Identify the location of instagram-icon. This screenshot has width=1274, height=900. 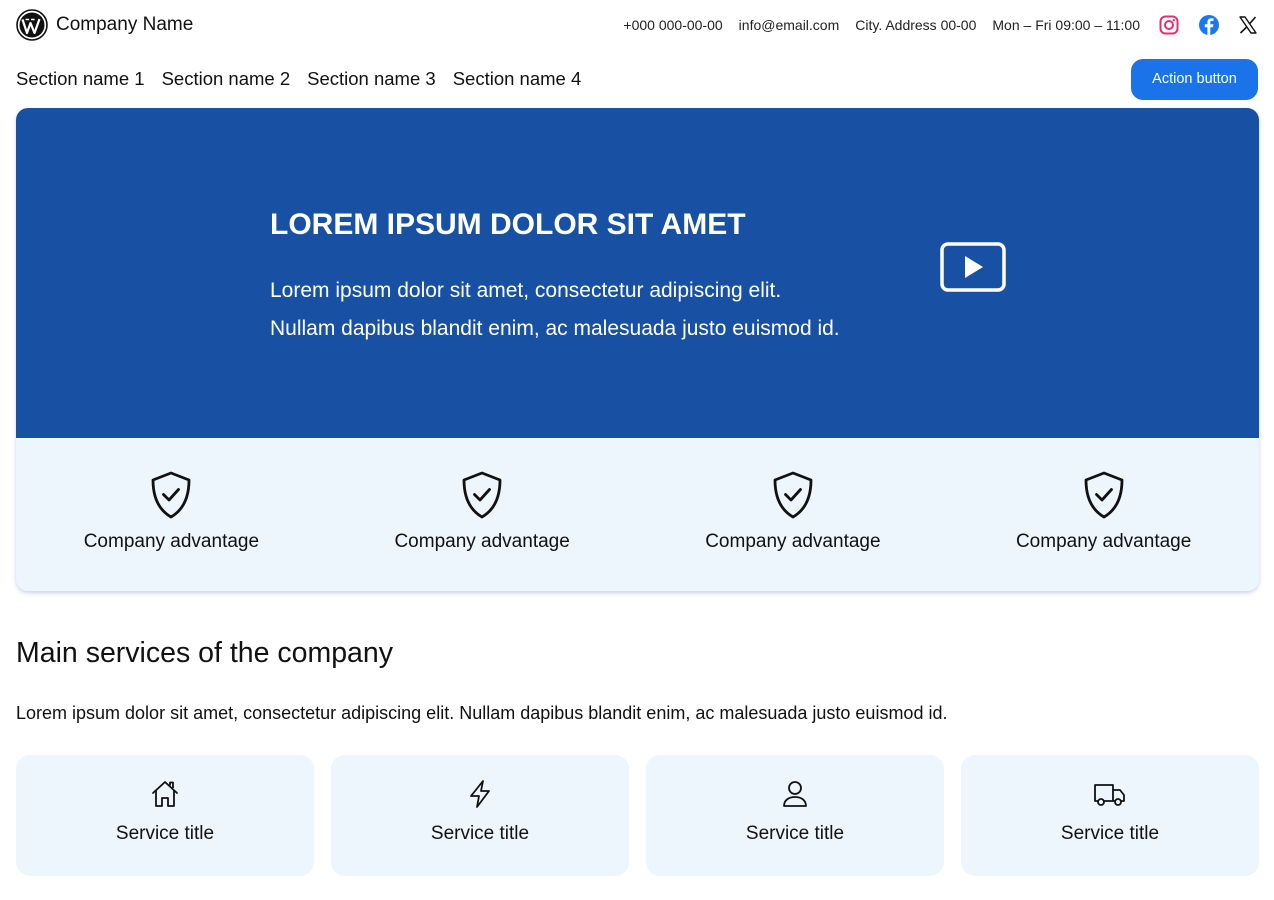
(1169, 25).